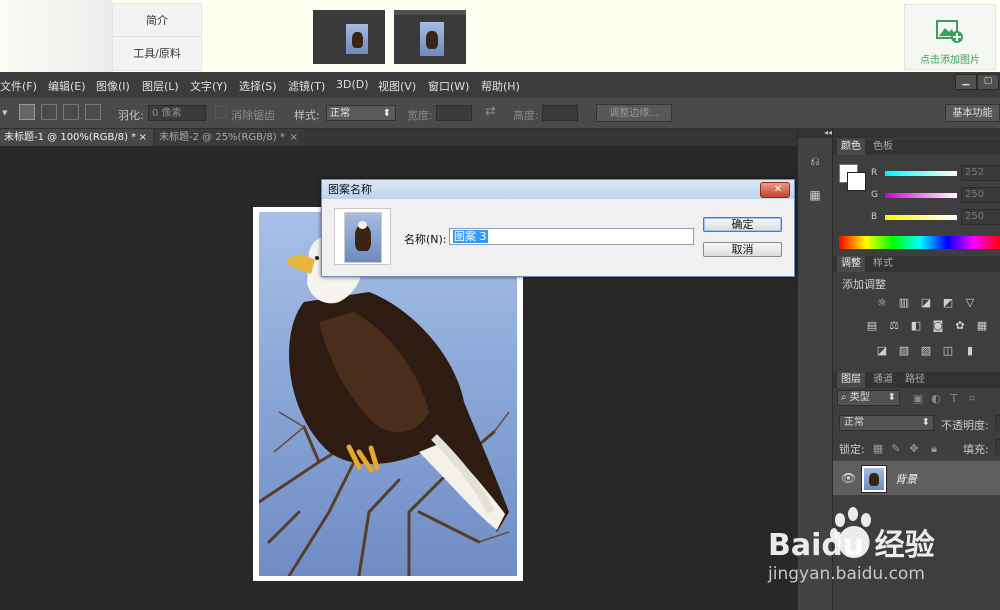 Image resolution: width=1000 pixels, height=610 pixels. I want to click on intersect-selection-icon, so click(93, 112).